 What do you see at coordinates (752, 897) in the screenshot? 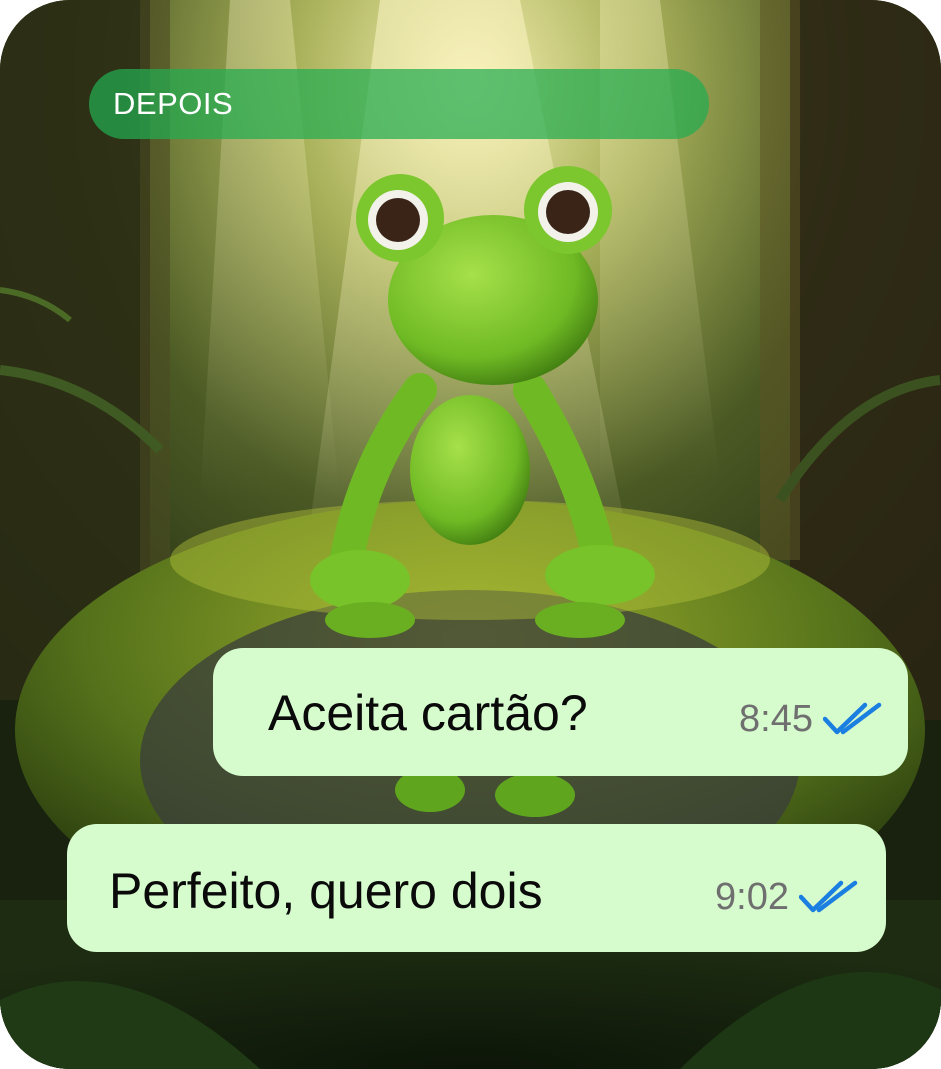
I see `message-time: 9:02` at bounding box center [752, 897].